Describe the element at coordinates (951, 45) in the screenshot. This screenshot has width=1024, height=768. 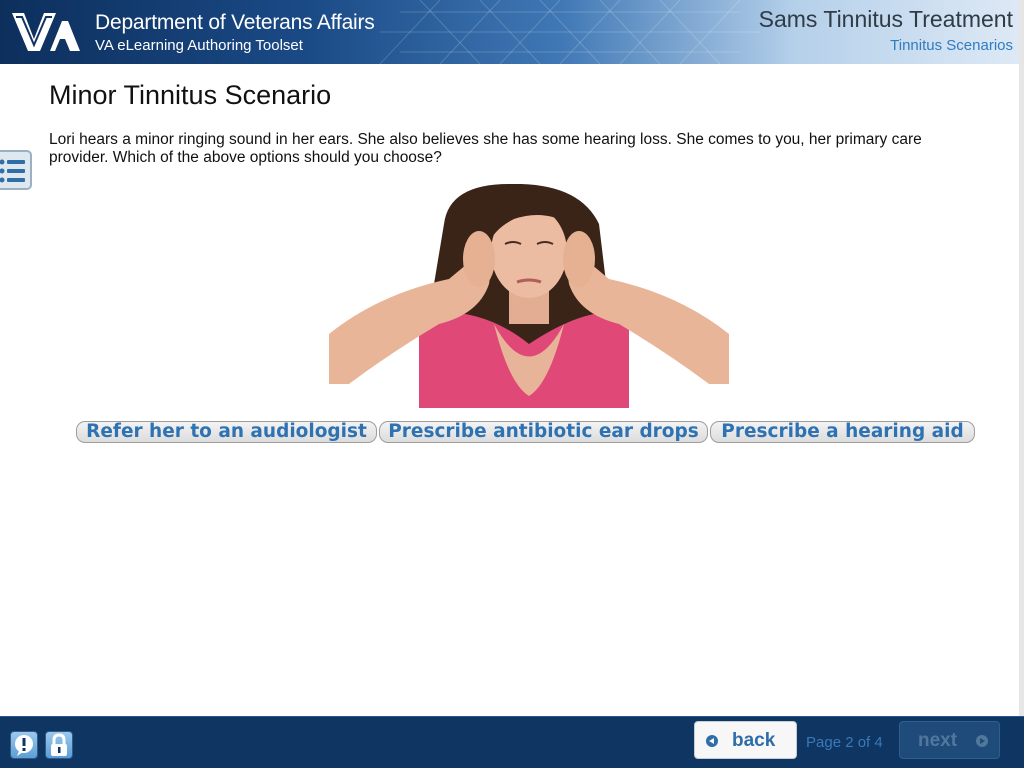
I see `section-title: Tinnitus Scenarios` at that location.